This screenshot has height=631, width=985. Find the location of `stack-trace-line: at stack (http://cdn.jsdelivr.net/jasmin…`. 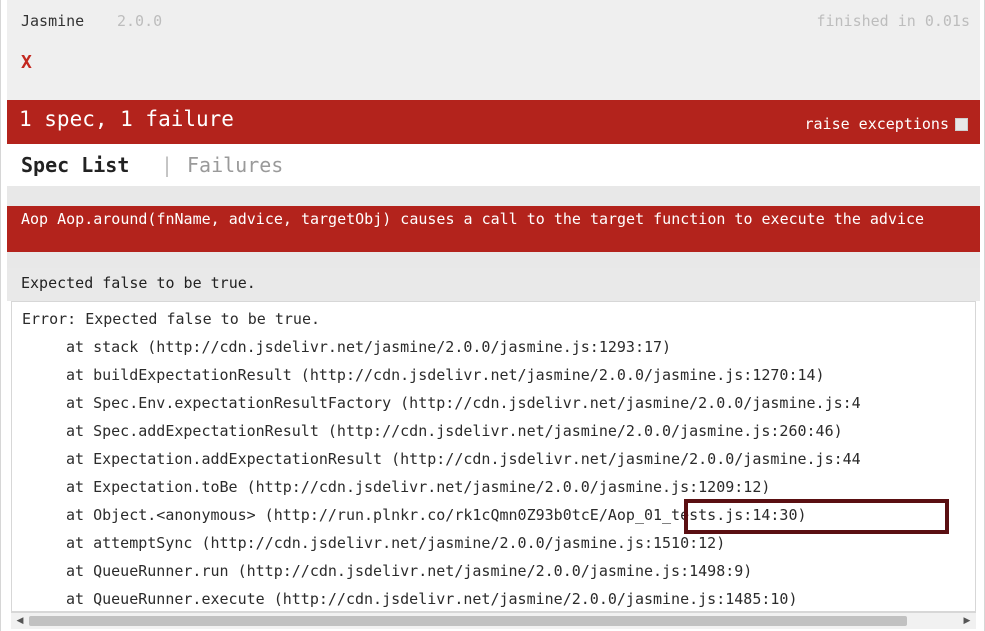

stack-trace-line: at stack (http://cdn.jsdelivr.net/jasmin… is located at coordinates (369, 347).